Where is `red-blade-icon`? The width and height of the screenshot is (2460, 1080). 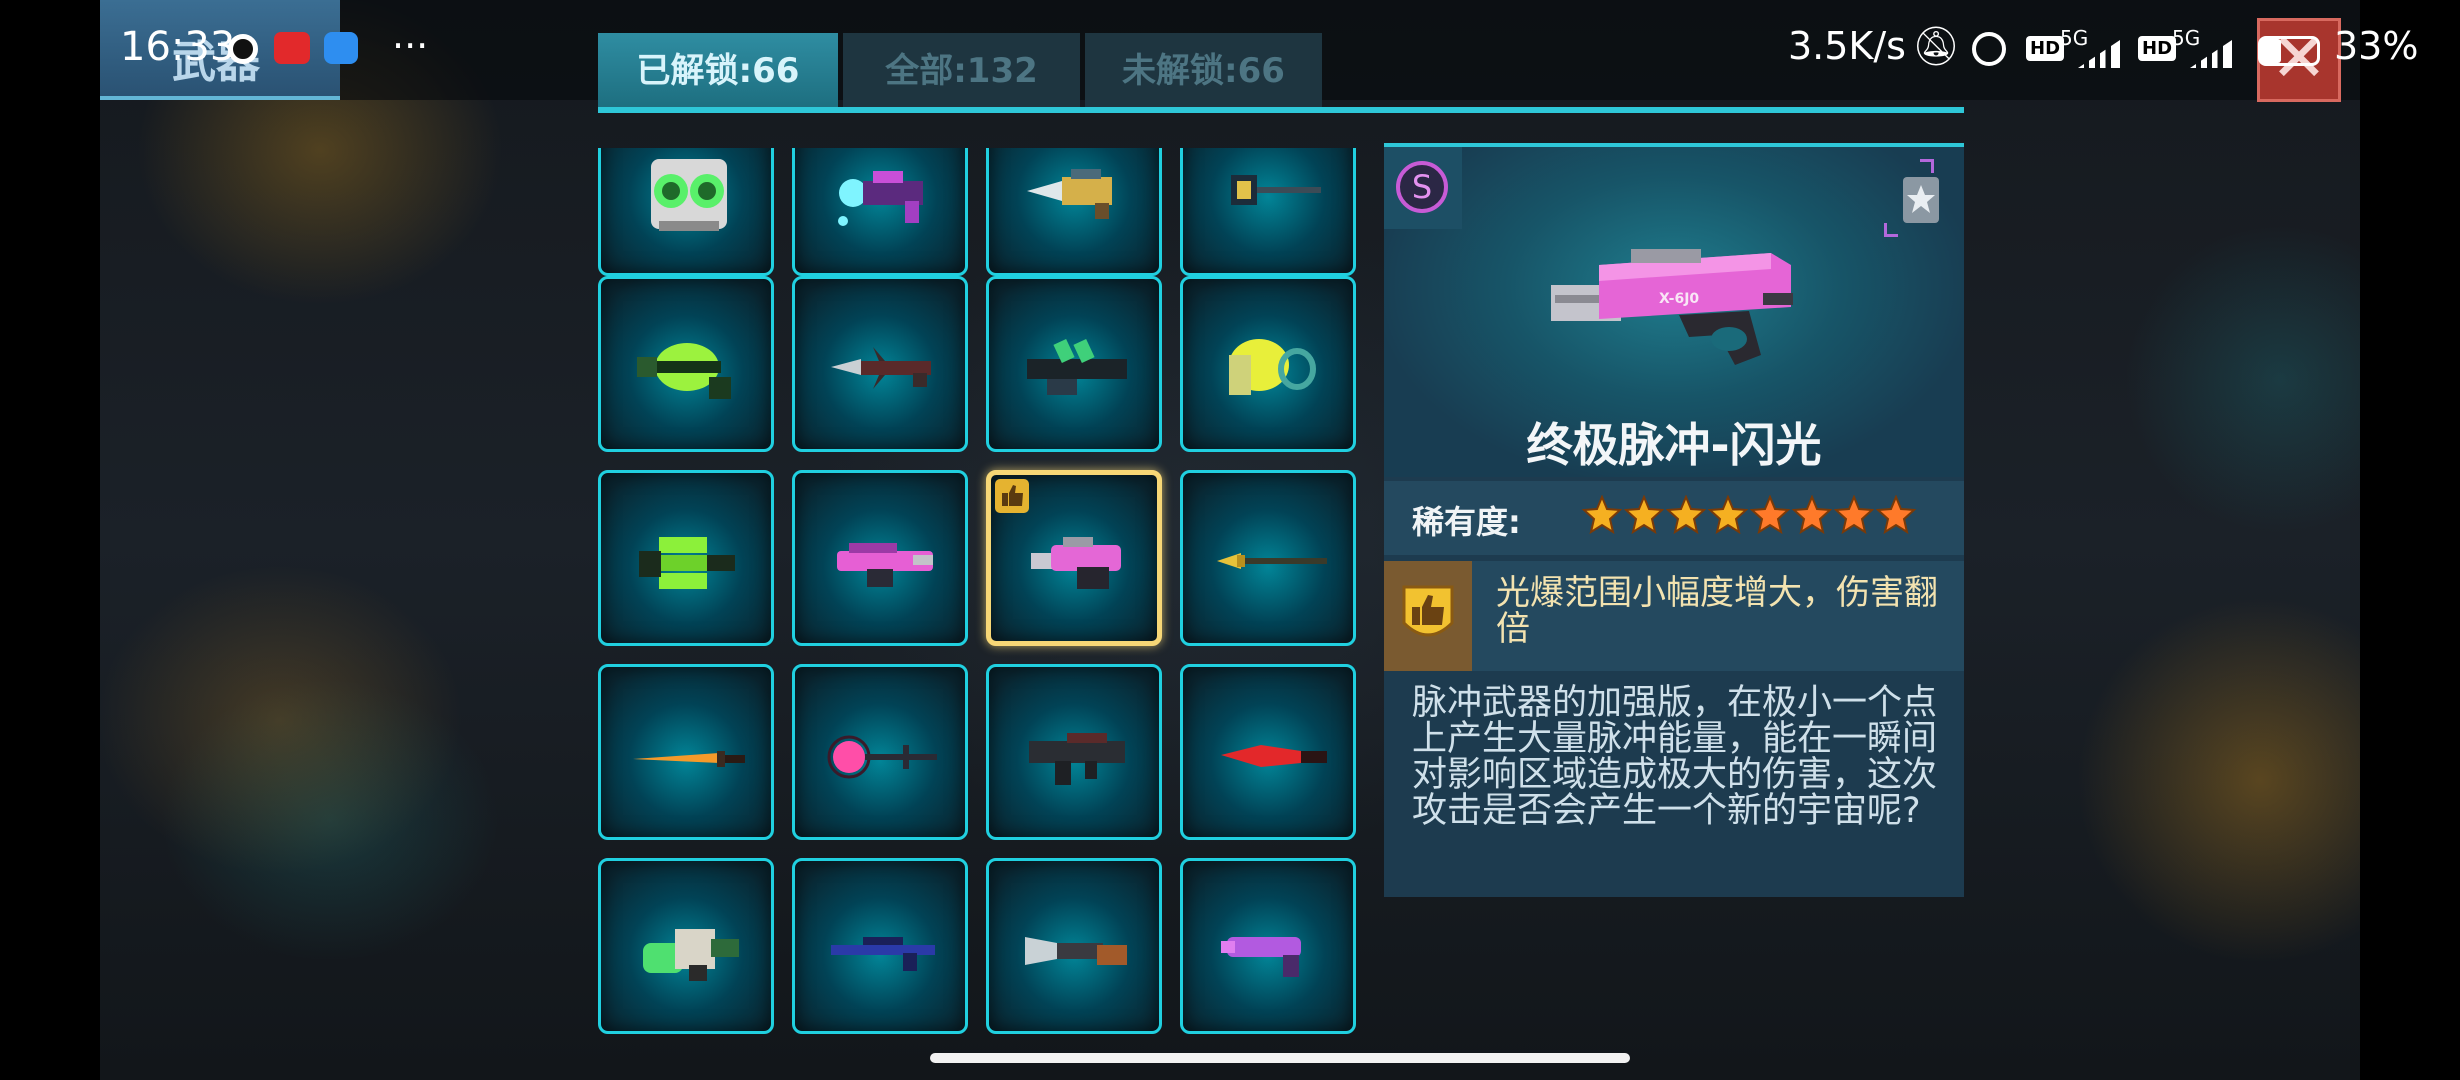 red-blade-icon is located at coordinates (1274, 756).